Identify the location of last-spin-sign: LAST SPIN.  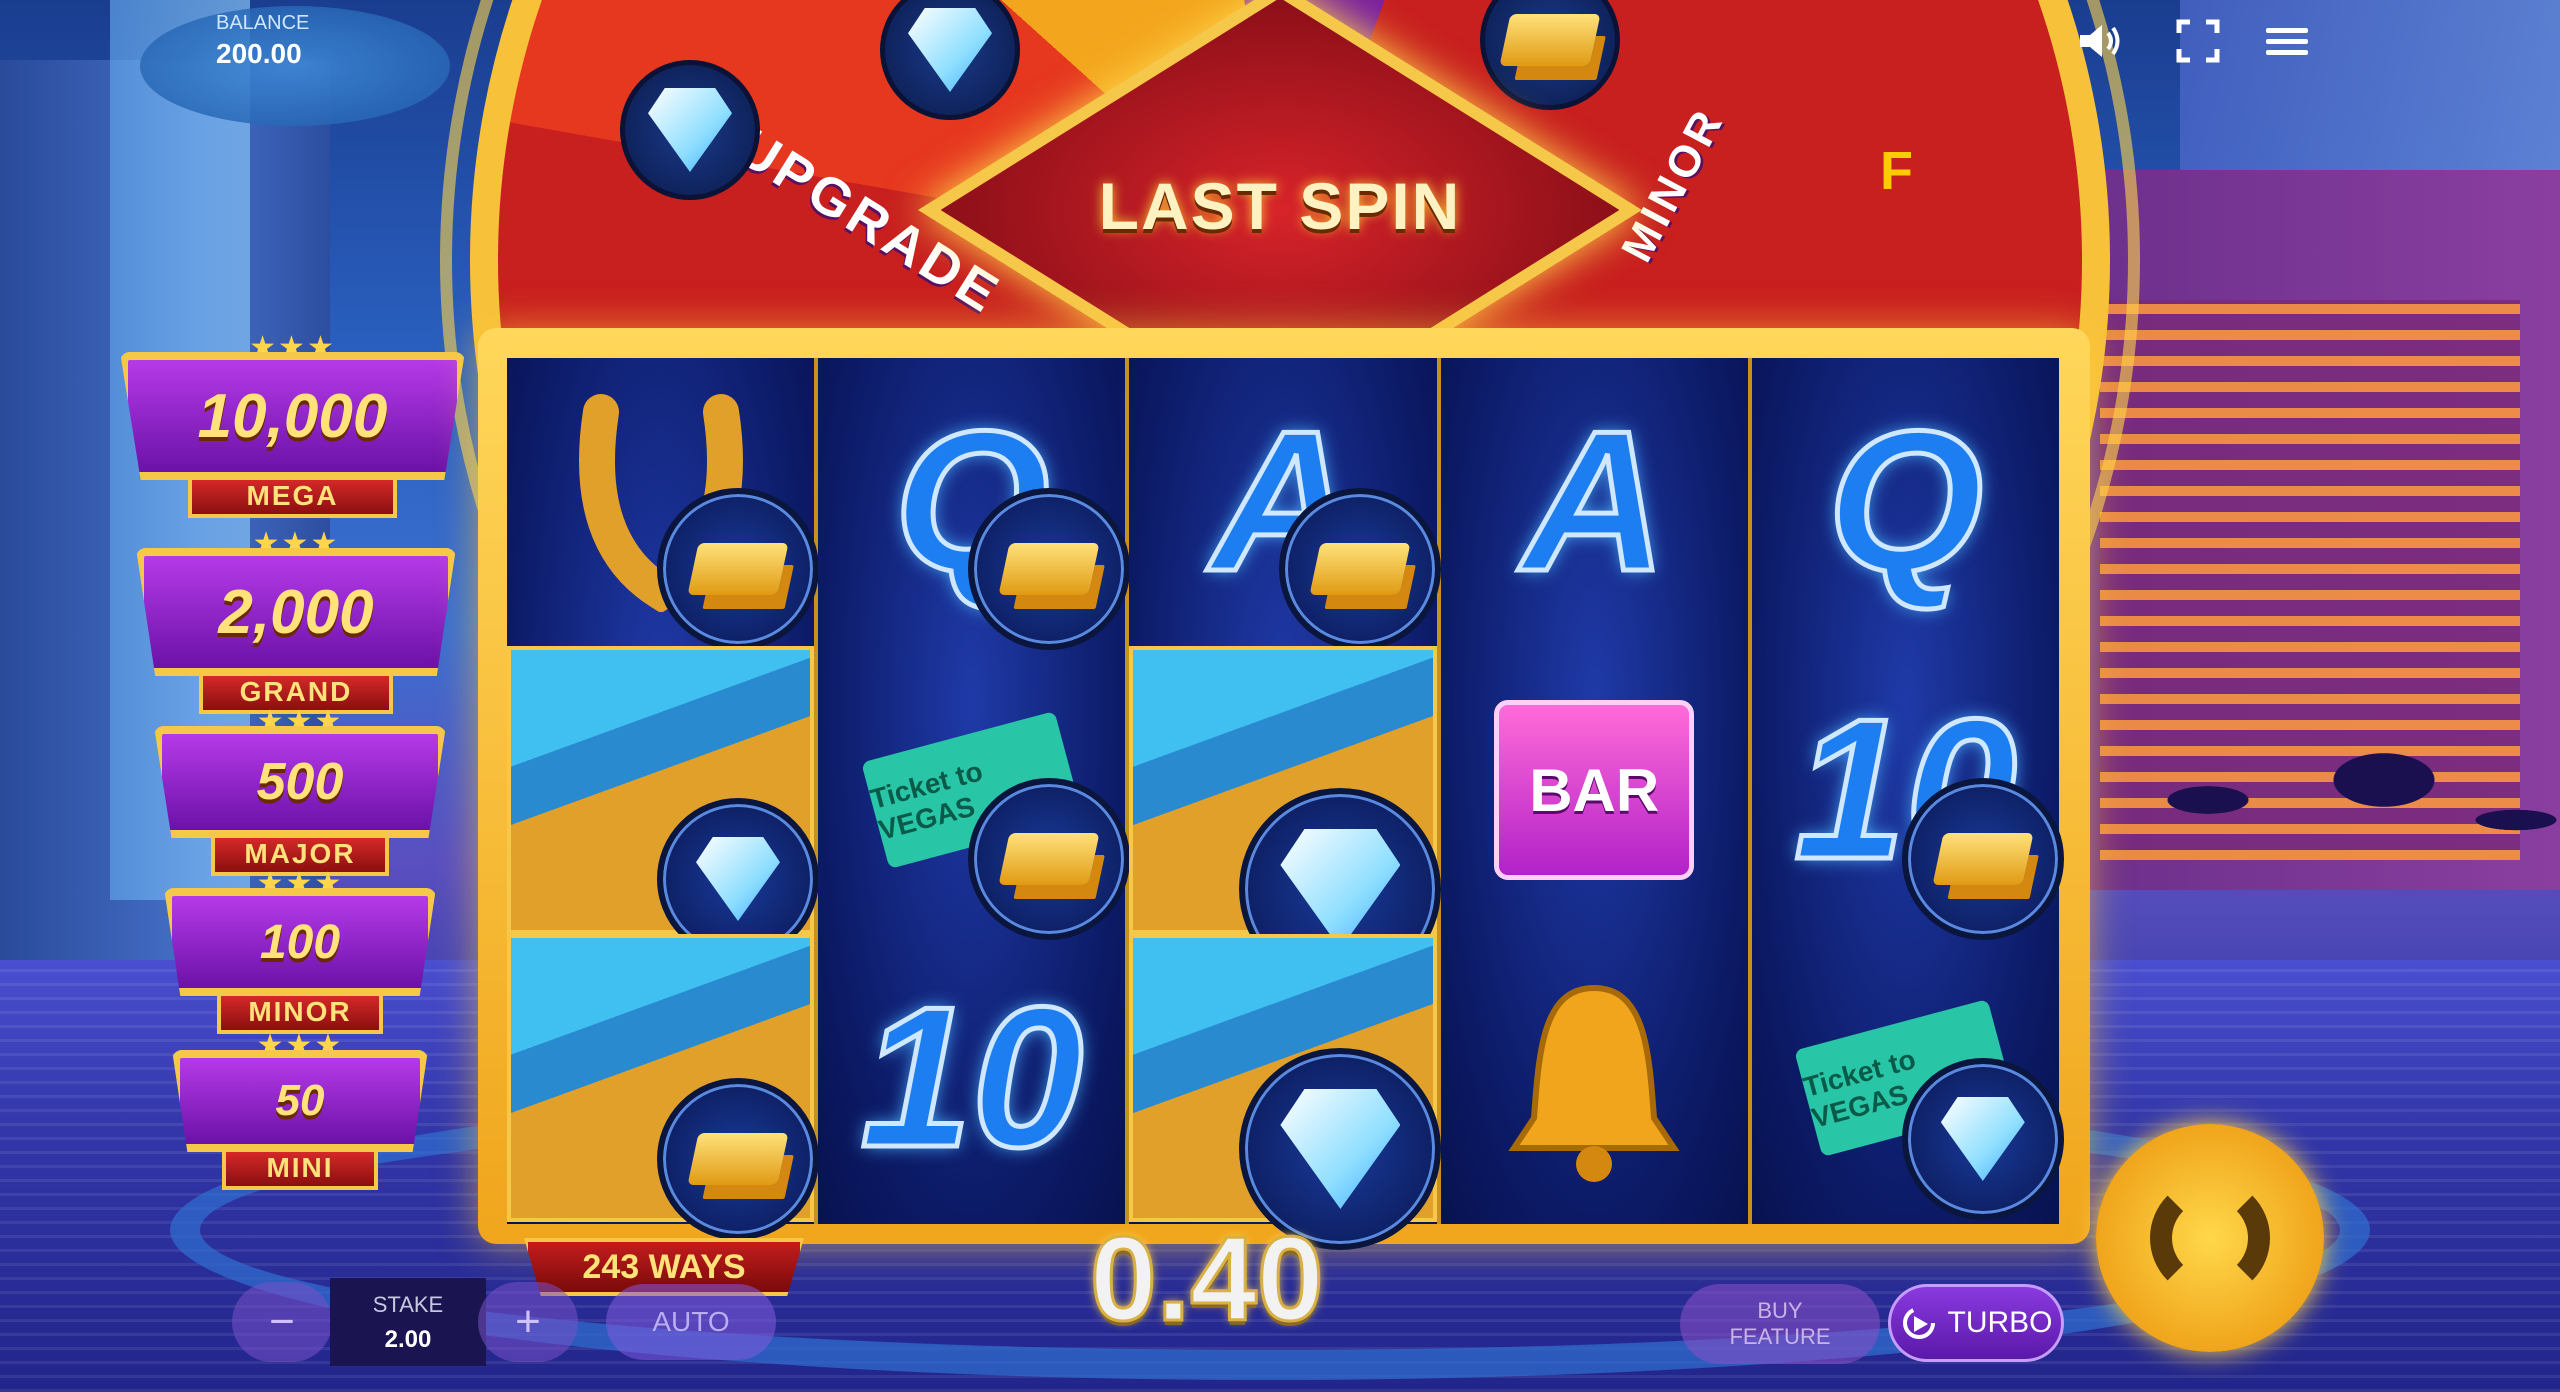
(1280, 218).